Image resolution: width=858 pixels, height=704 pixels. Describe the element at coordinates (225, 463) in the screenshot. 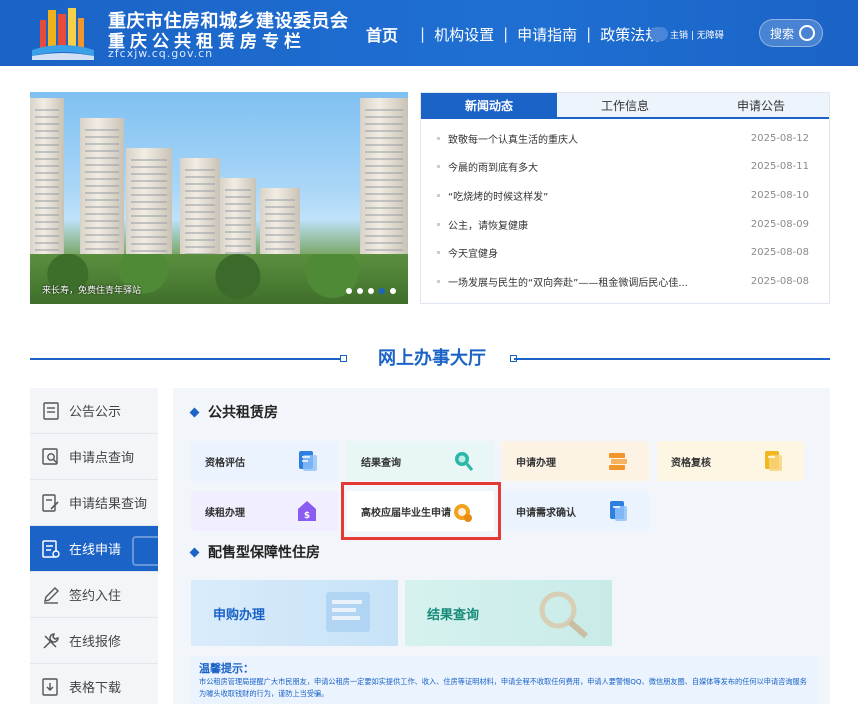

I see `card-label: 资格评估` at that location.